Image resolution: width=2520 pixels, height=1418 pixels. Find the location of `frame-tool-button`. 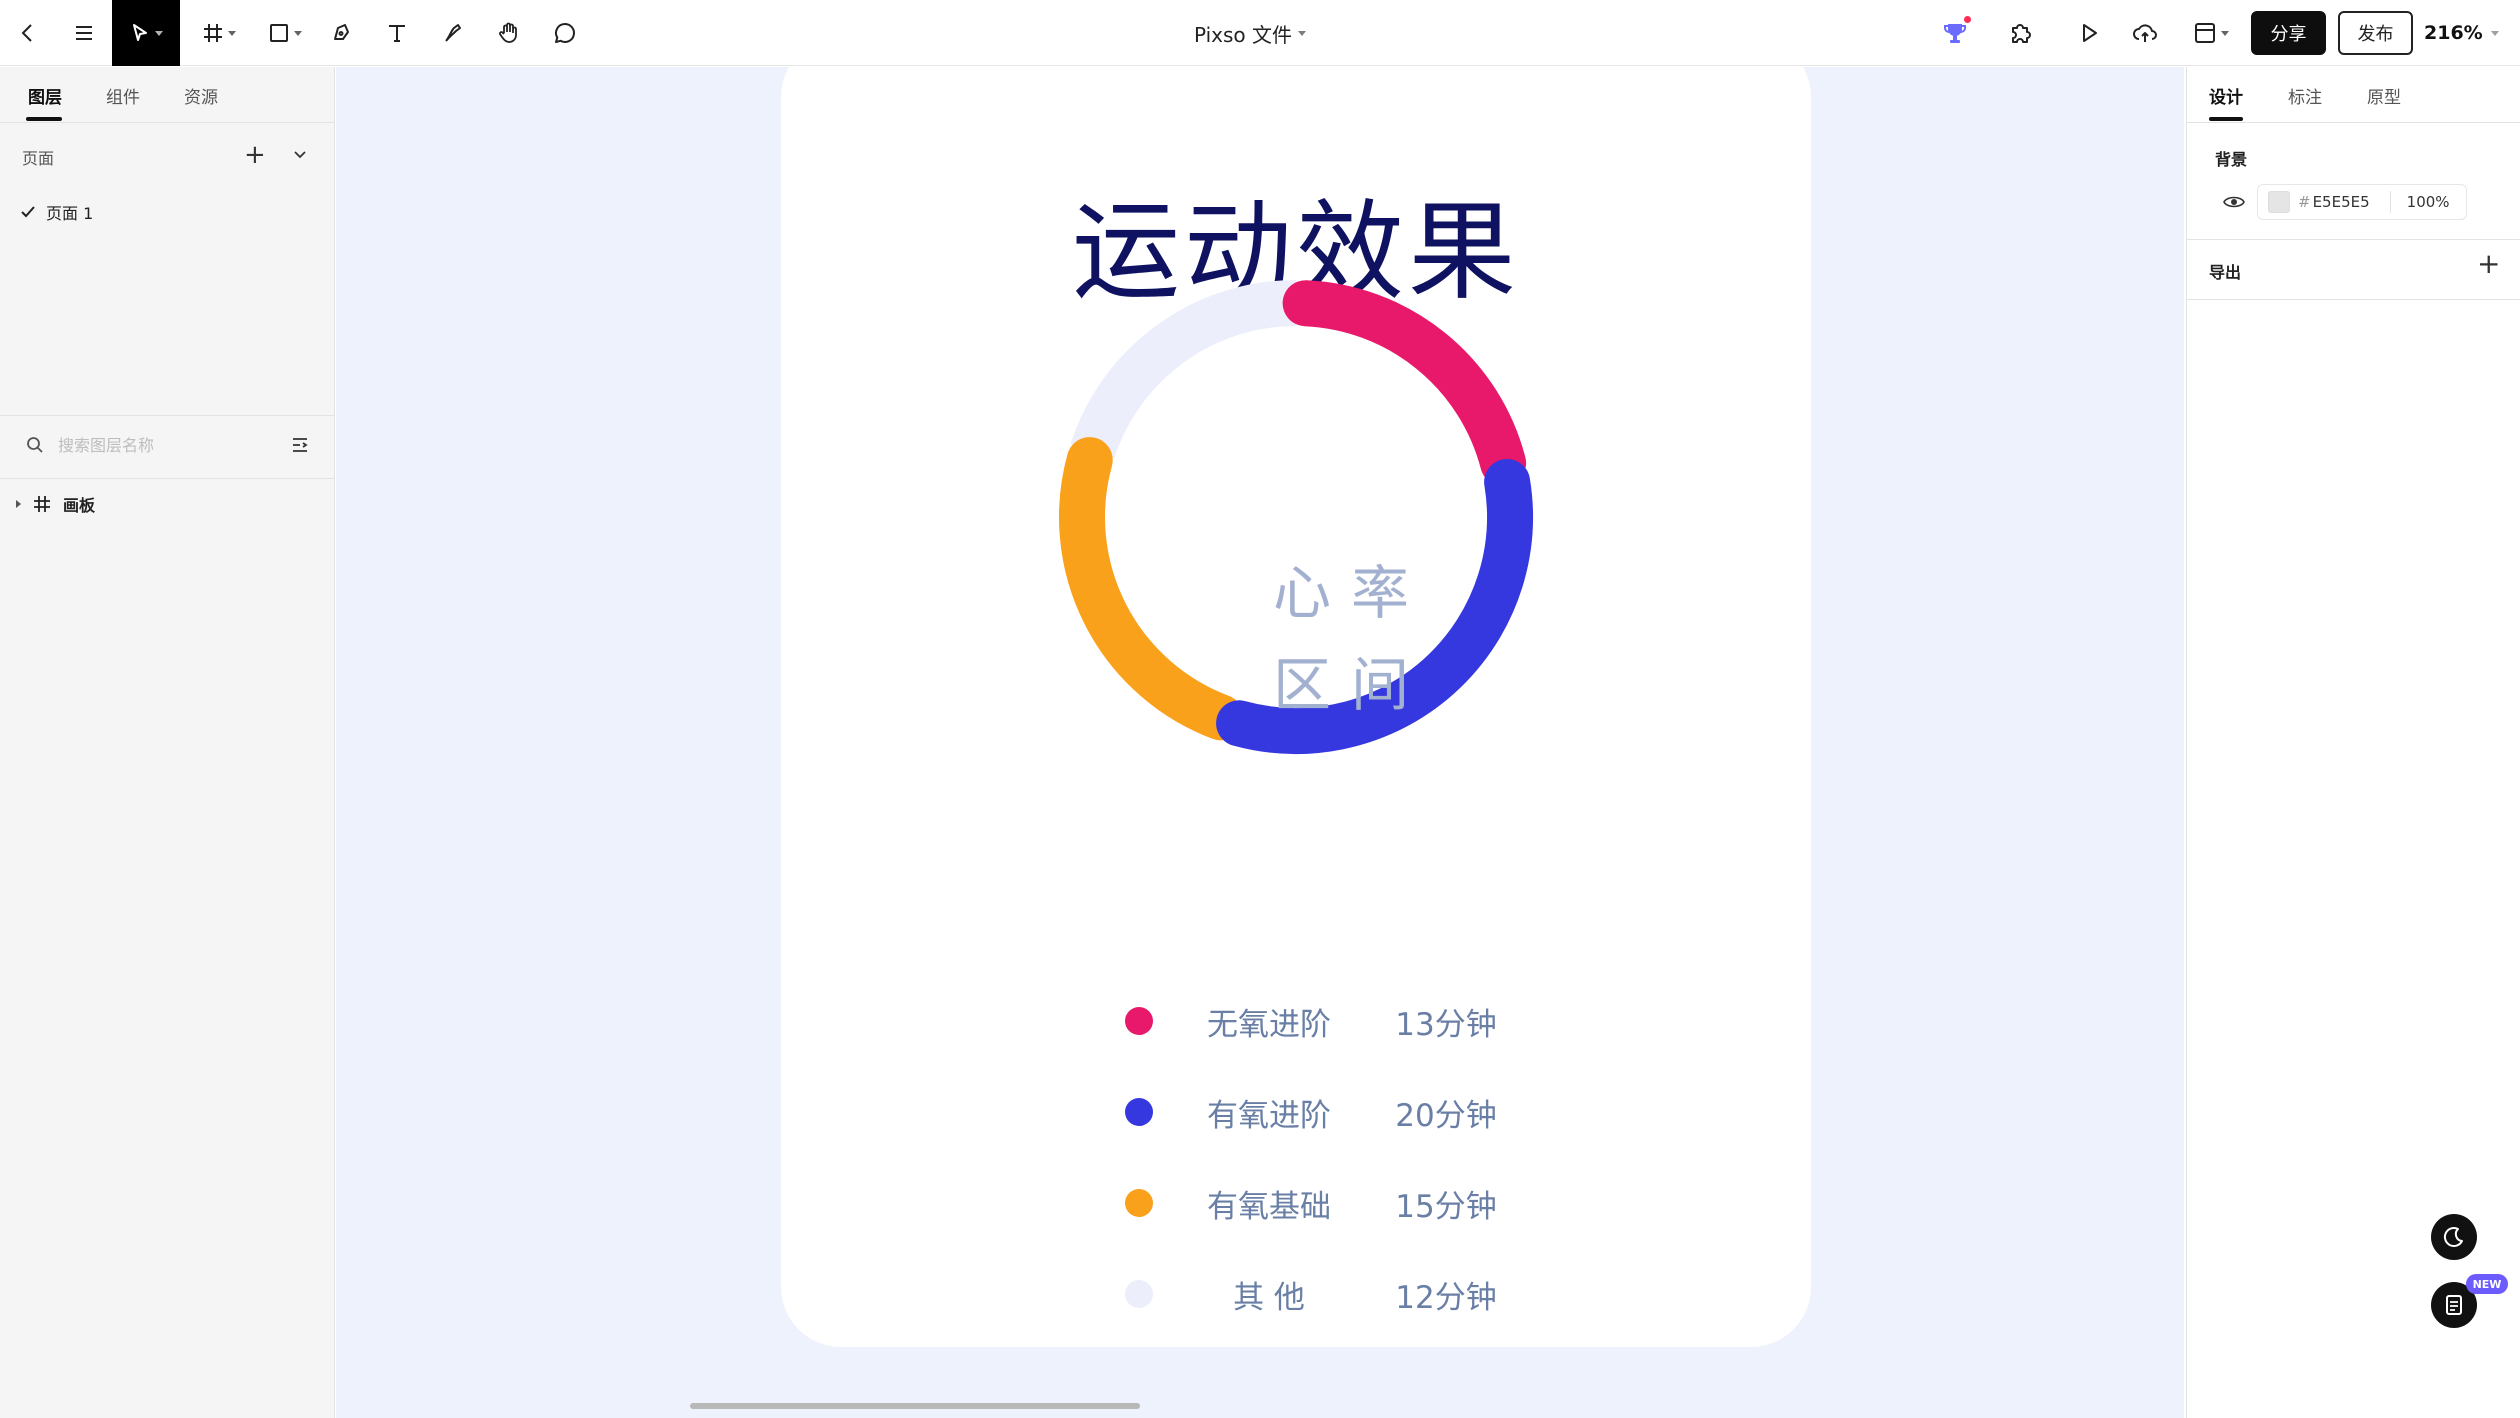

frame-tool-button is located at coordinates (219, 33).